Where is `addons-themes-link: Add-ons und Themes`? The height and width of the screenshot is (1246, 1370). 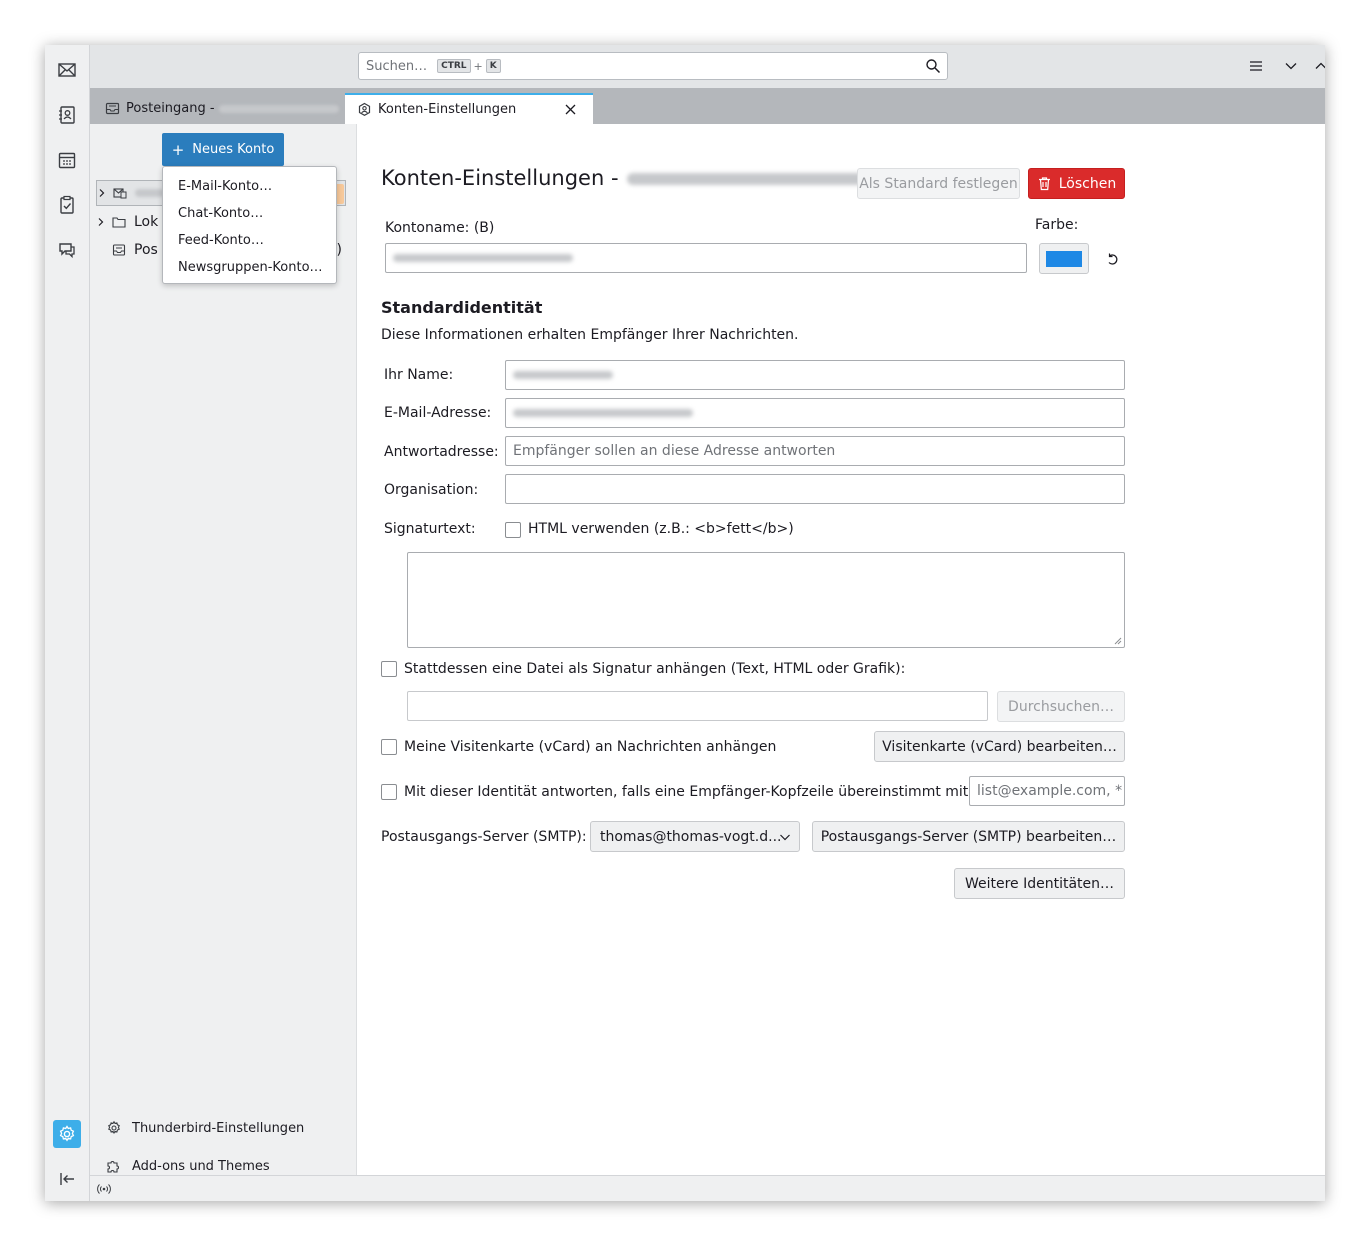 addons-themes-link: Add-ons und Themes is located at coordinates (188, 1166).